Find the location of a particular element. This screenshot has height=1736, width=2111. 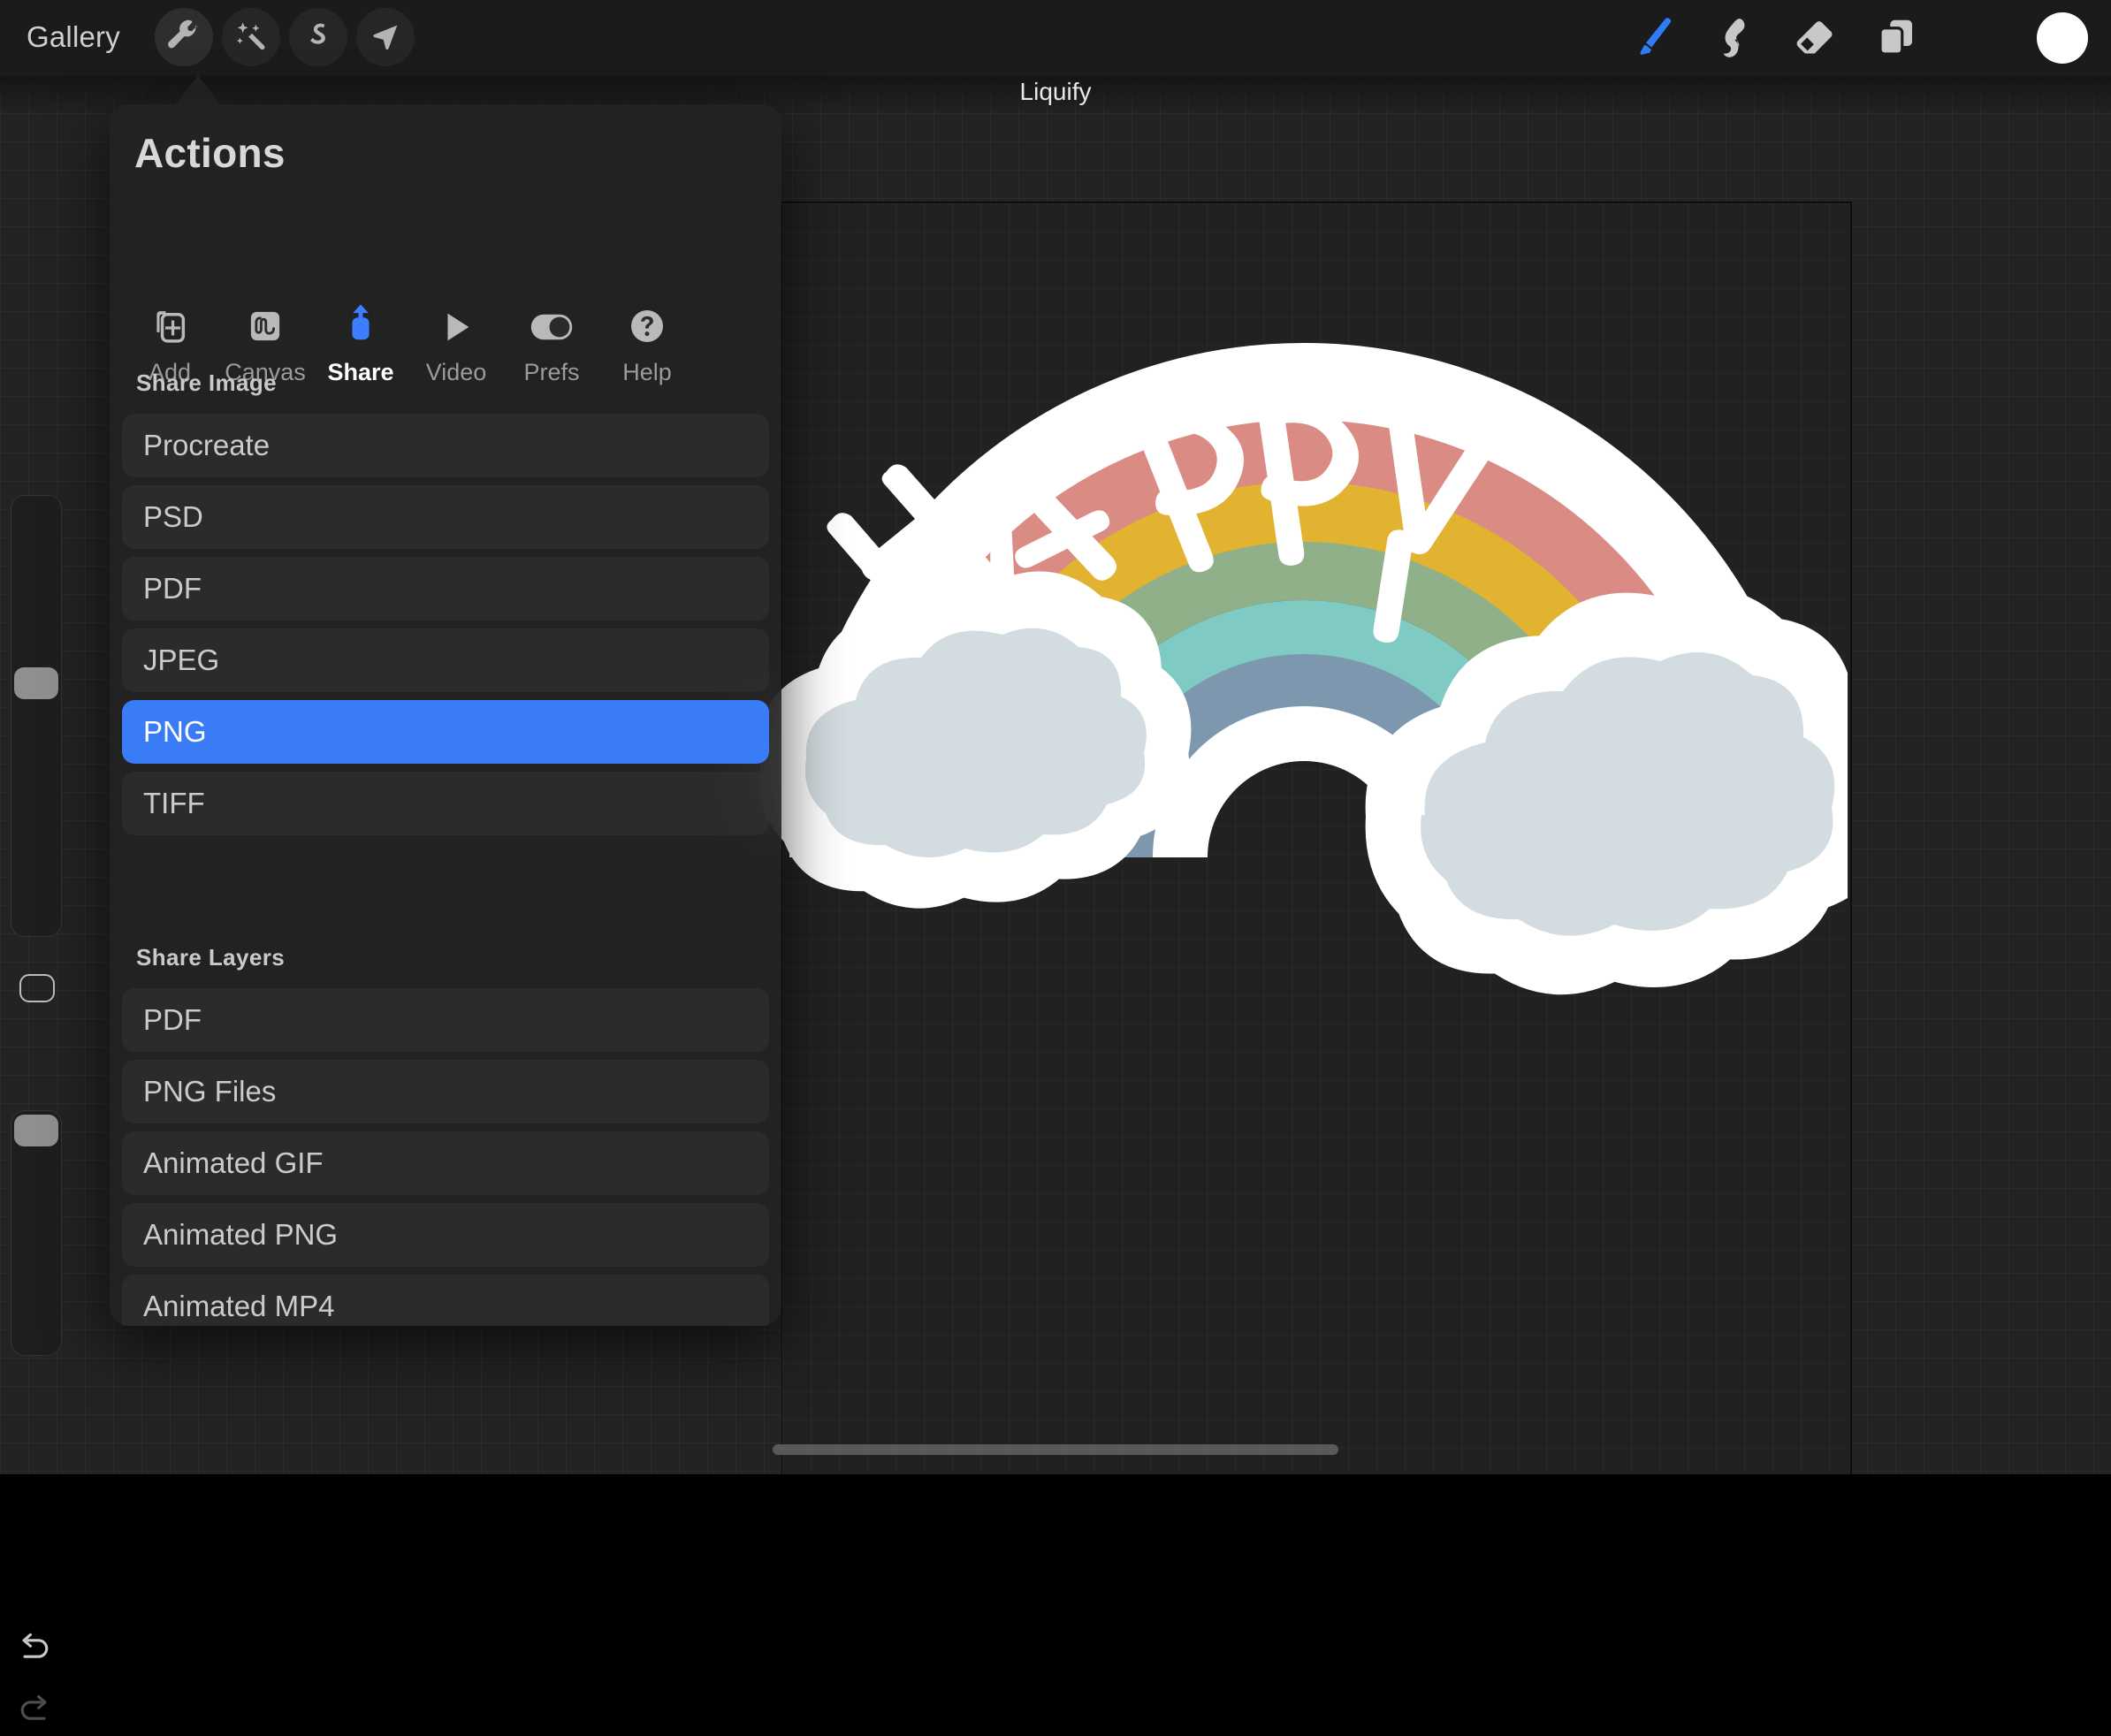

tab-help: Help is located at coordinates (647, 341).